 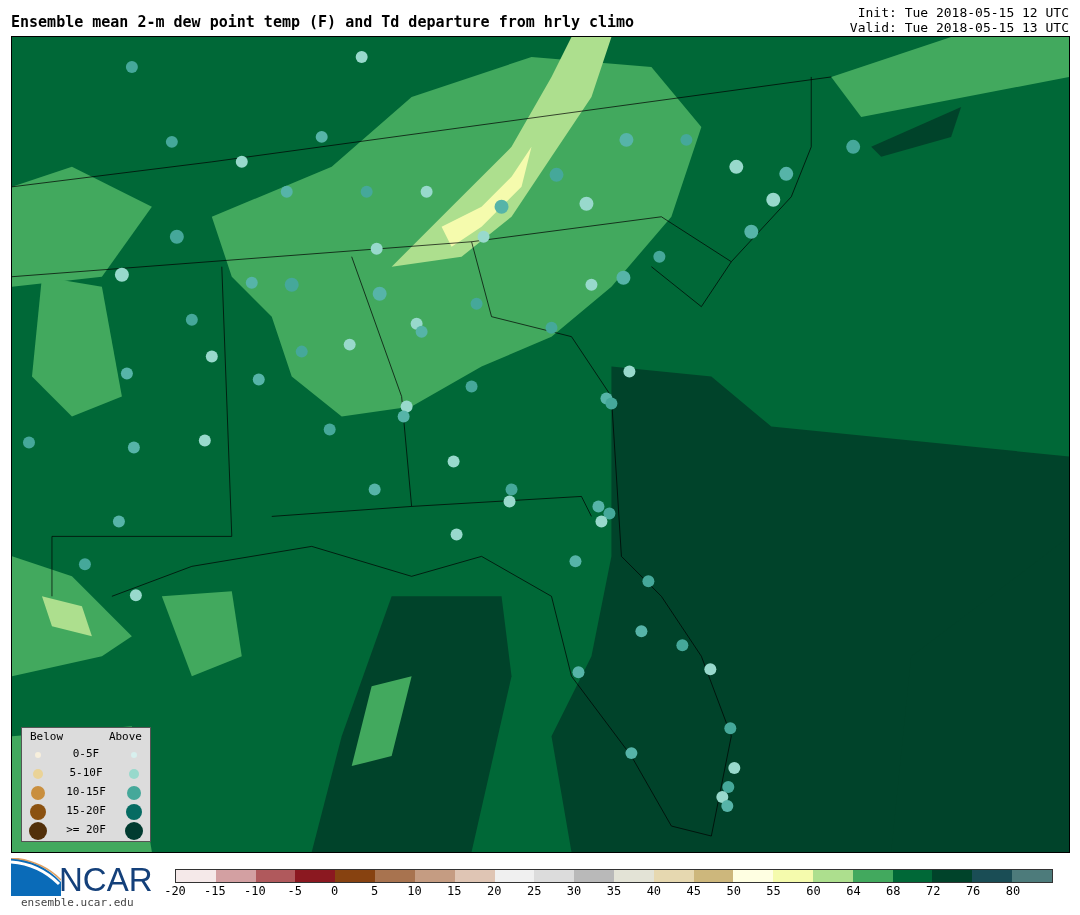 What do you see at coordinates (414, 891) in the screenshot?
I see `colorbar-tick-label: 10` at bounding box center [414, 891].